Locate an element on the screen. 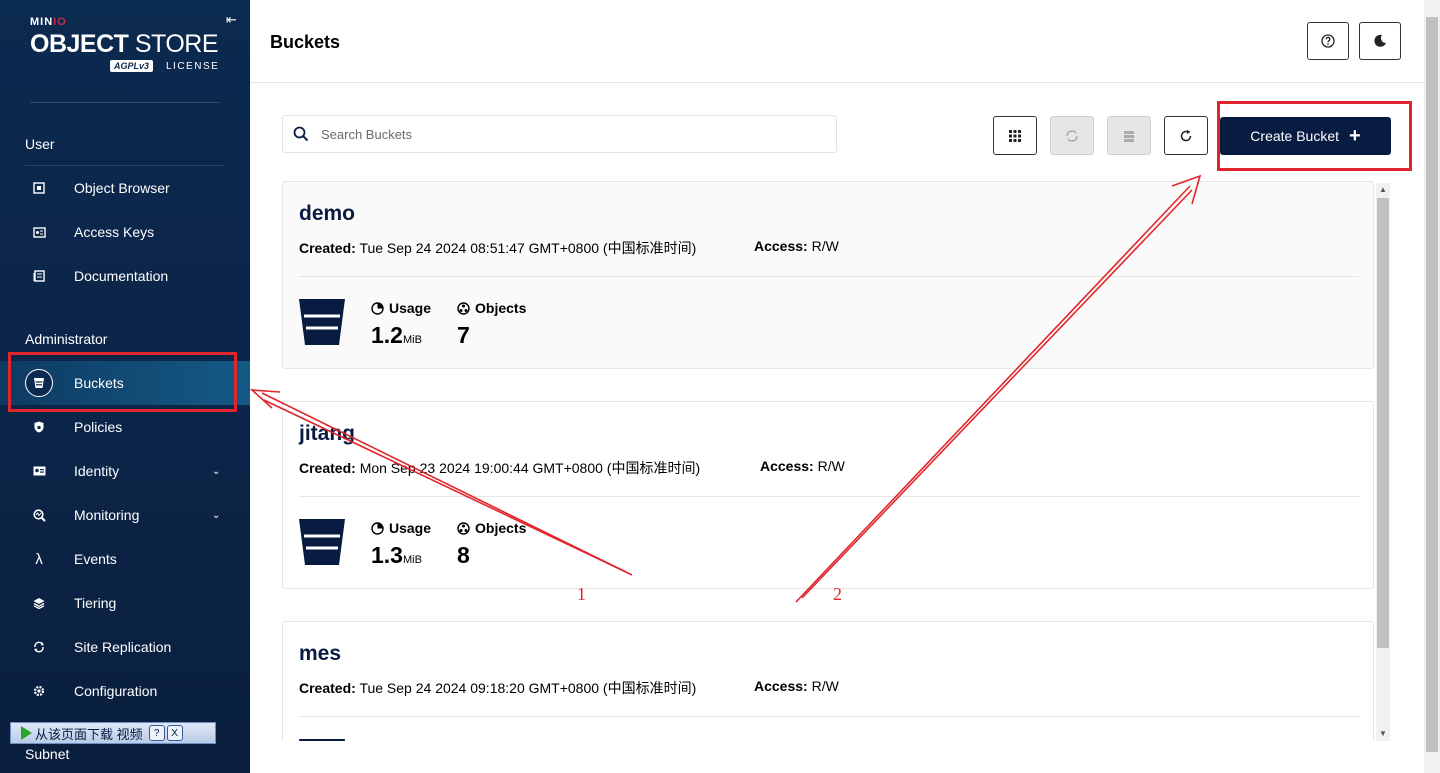  sidebar-item-label: Identity is located at coordinates (97, 471).